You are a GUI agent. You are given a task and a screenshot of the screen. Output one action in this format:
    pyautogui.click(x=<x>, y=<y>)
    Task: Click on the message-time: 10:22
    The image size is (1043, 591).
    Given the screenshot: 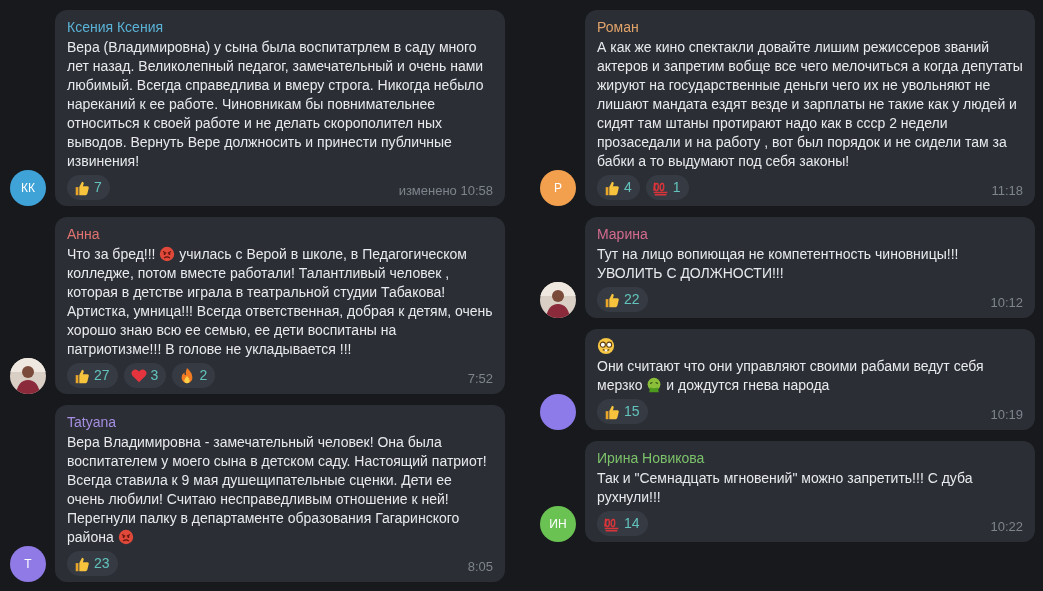 What is the action you would take?
    pyautogui.click(x=1006, y=527)
    